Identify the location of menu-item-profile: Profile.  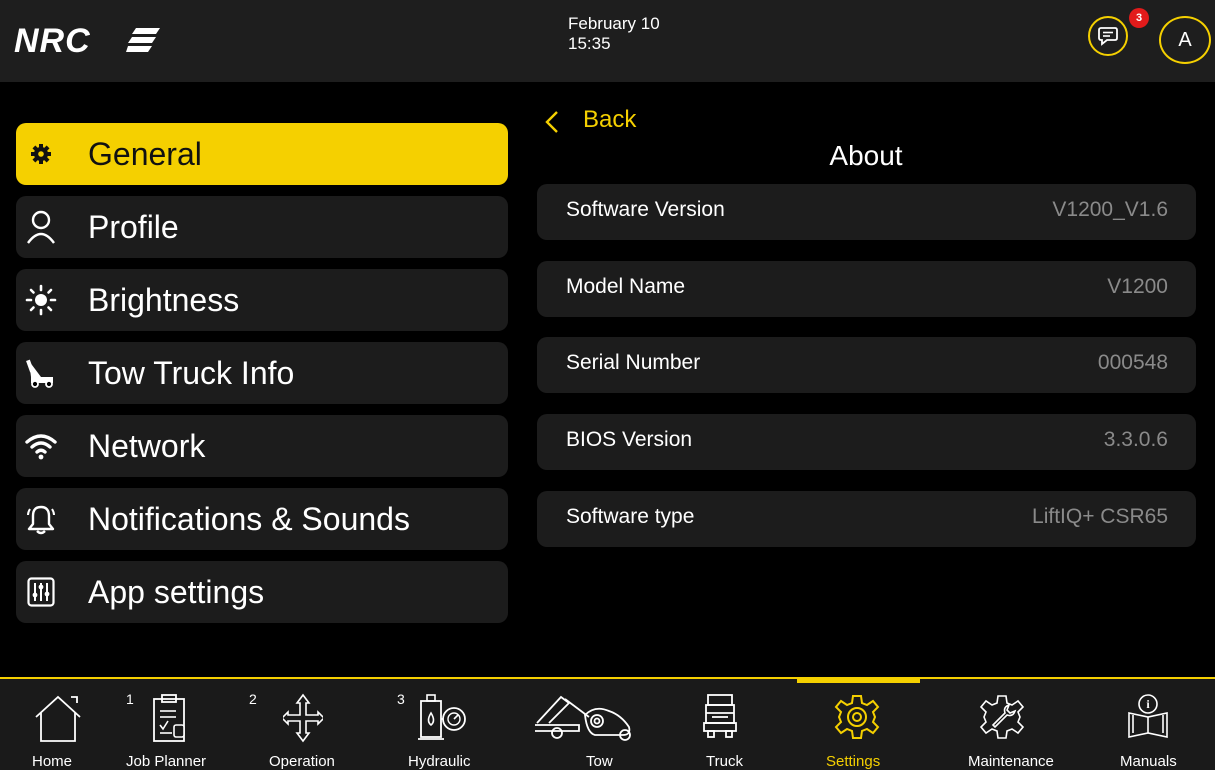
(262, 227).